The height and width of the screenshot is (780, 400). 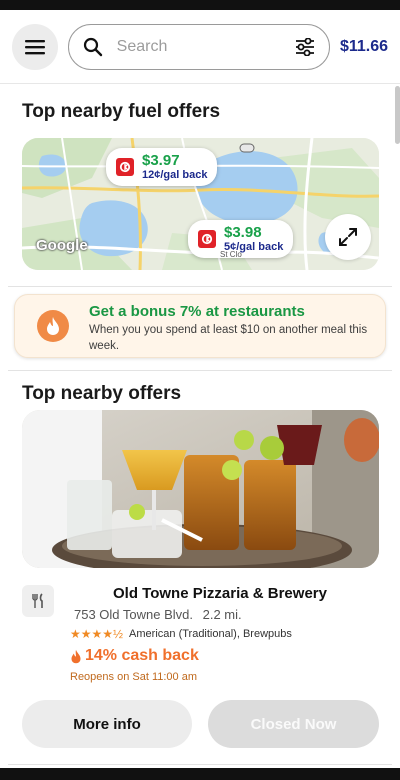 I want to click on offer-meta: ★★★★½ American (Traditional), Brewpubs, so click(x=181, y=634).